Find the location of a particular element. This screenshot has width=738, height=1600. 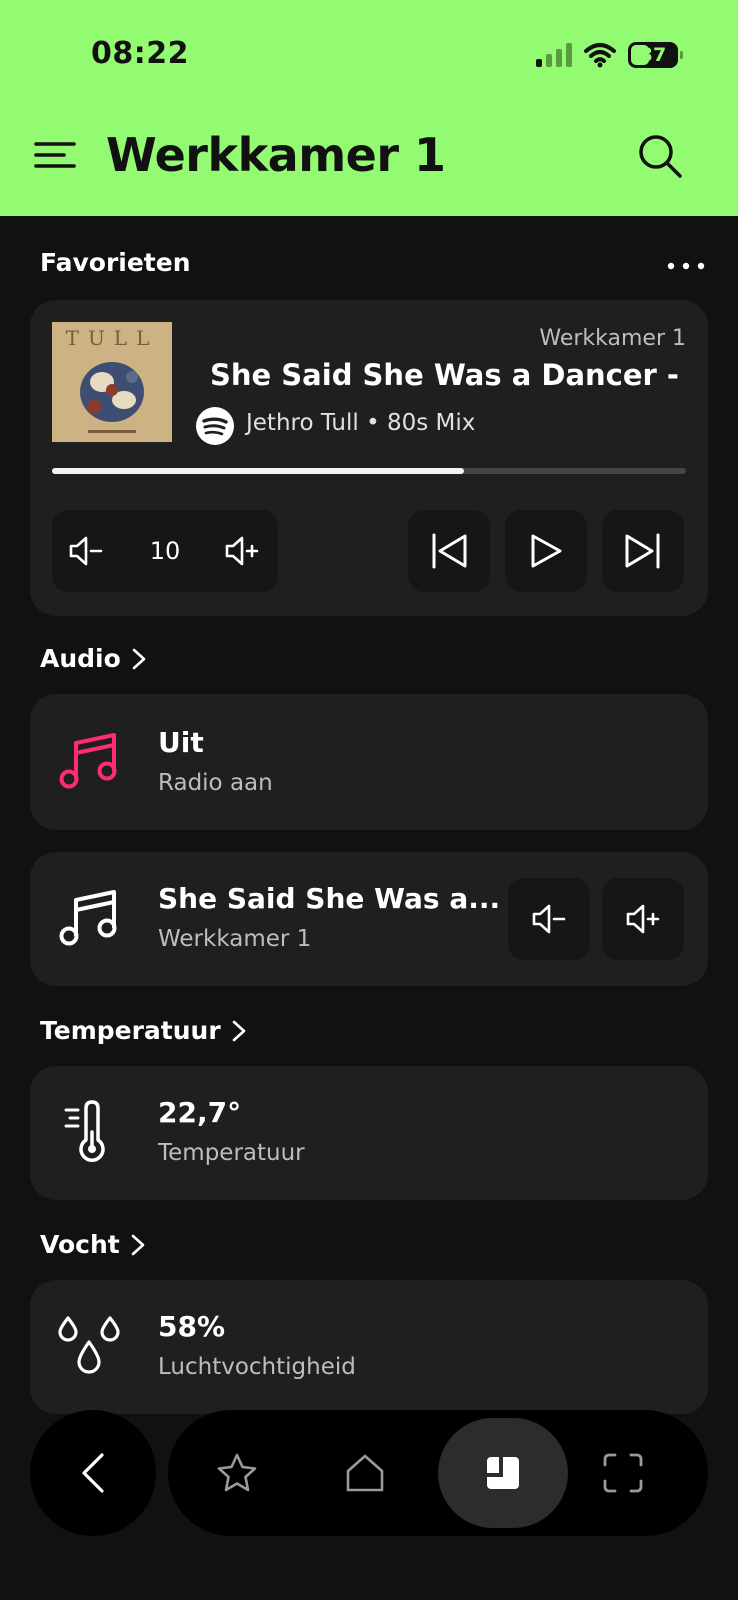

temperature-card: 22,7° Temperatuur is located at coordinates (369, 1133).